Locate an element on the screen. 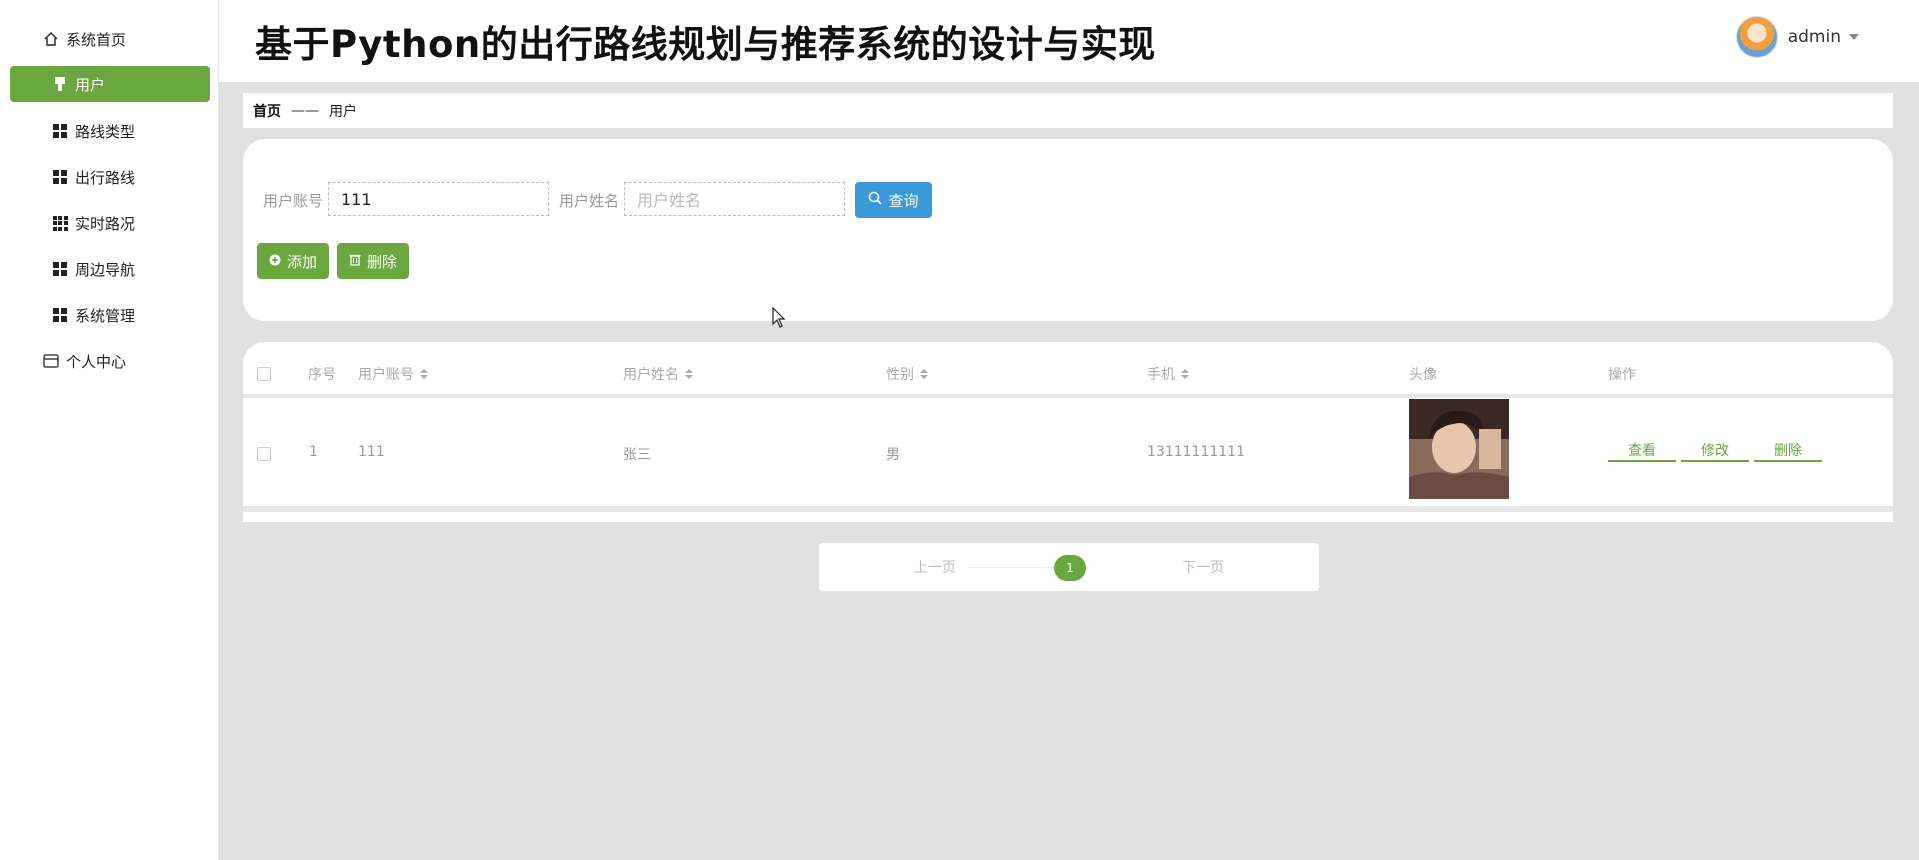  column-header-phone: 手机 is located at coordinates (1168, 374).